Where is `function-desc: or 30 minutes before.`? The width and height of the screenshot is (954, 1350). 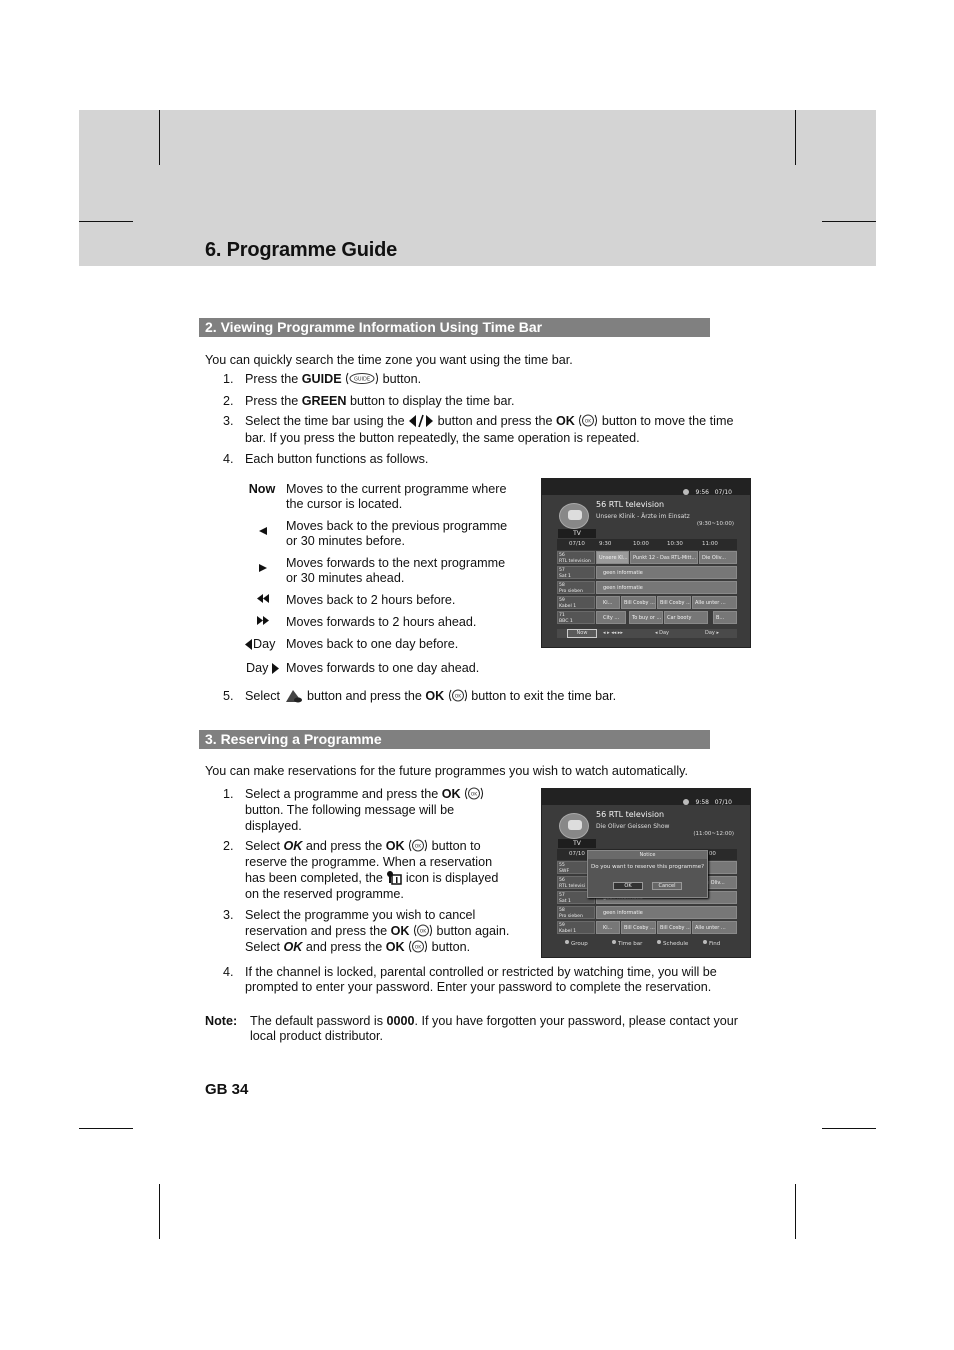 function-desc: or 30 minutes before. is located at coordinates (346, 541).